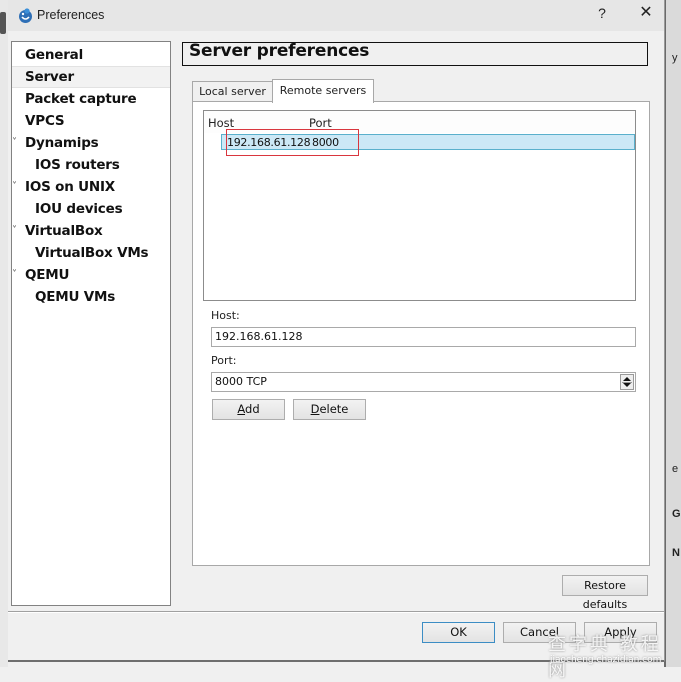  I want to click on sidebar-item-label: VirtualBox VMs, so click(92, 253).